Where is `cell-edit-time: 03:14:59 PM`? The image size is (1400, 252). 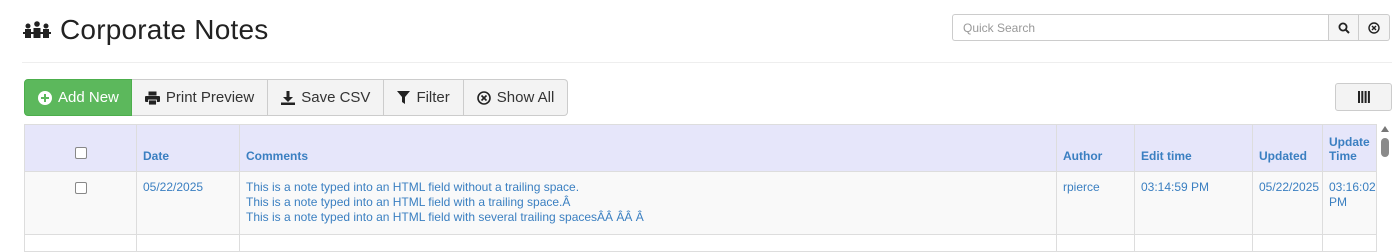
cell-edit-time: 03:14:59 PM is located at coordinates (1193, 203).